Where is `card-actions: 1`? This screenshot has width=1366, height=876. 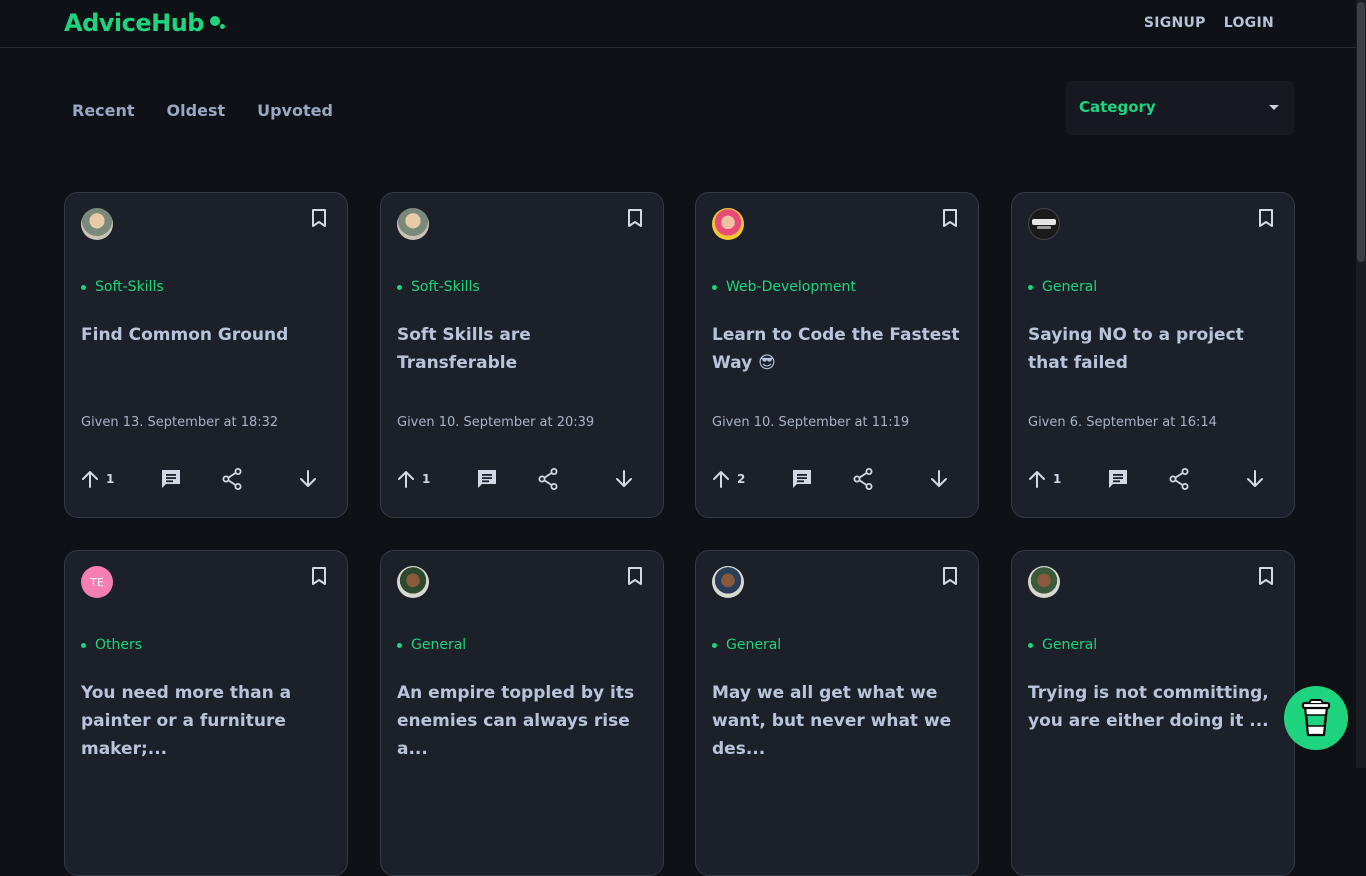 card-actions: 1 is located at coordinates (207, 480).